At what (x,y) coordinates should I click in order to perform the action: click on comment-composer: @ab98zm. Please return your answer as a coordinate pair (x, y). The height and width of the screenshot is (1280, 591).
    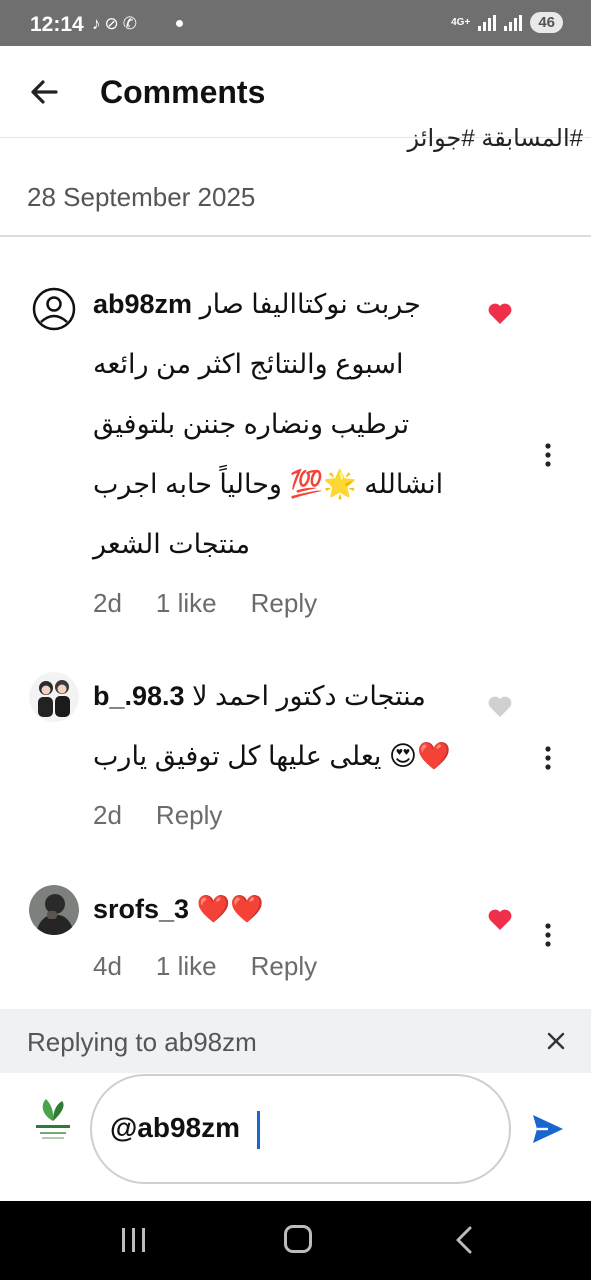
    Looking at the image, I should click on (295, 1137).